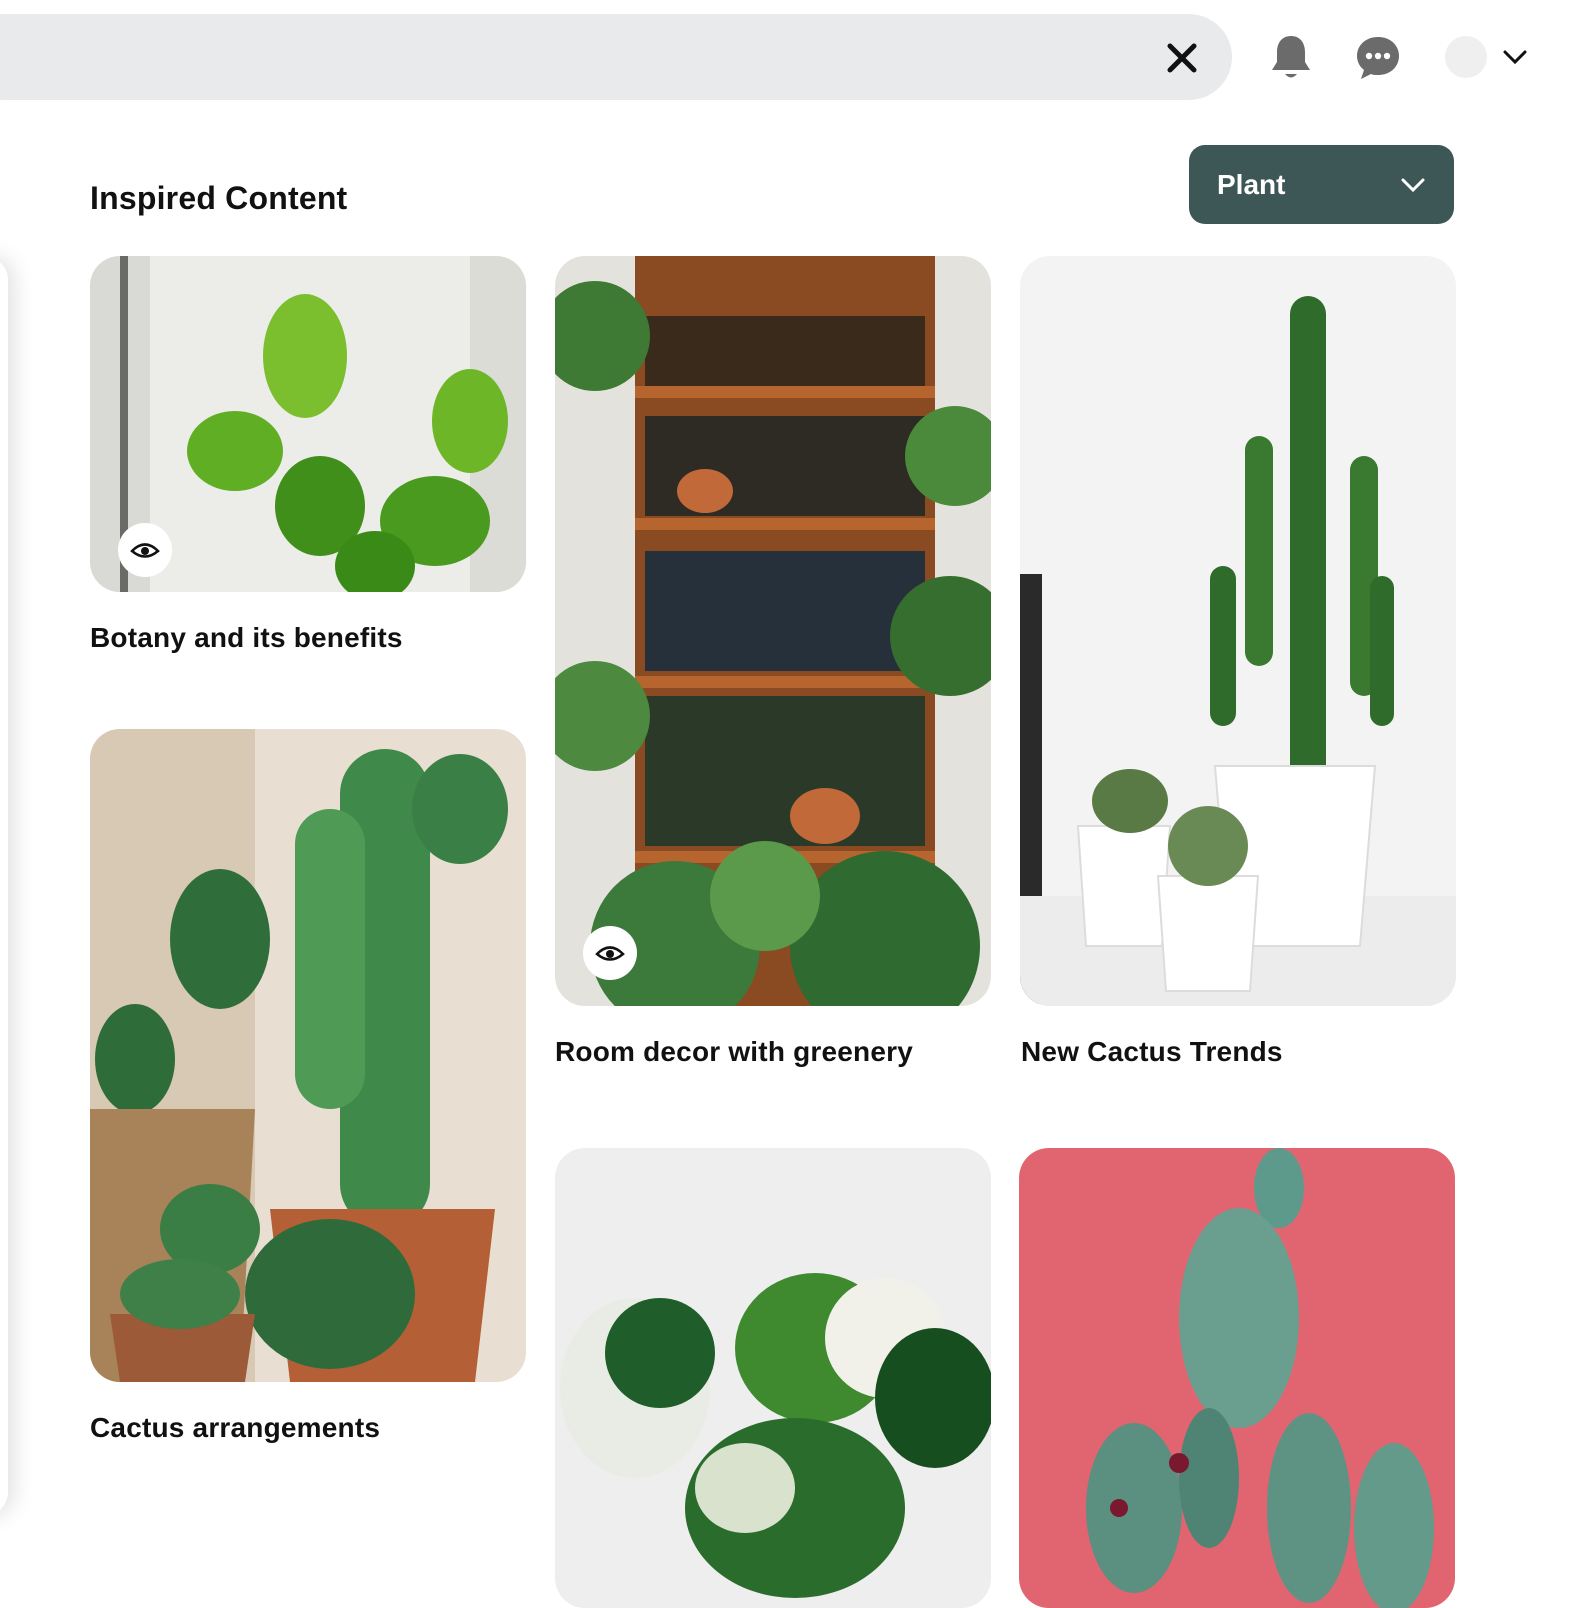 The height and width of the screenshot is (1608, 1584). I want to click on clear-search-button, so click(1182, 58).